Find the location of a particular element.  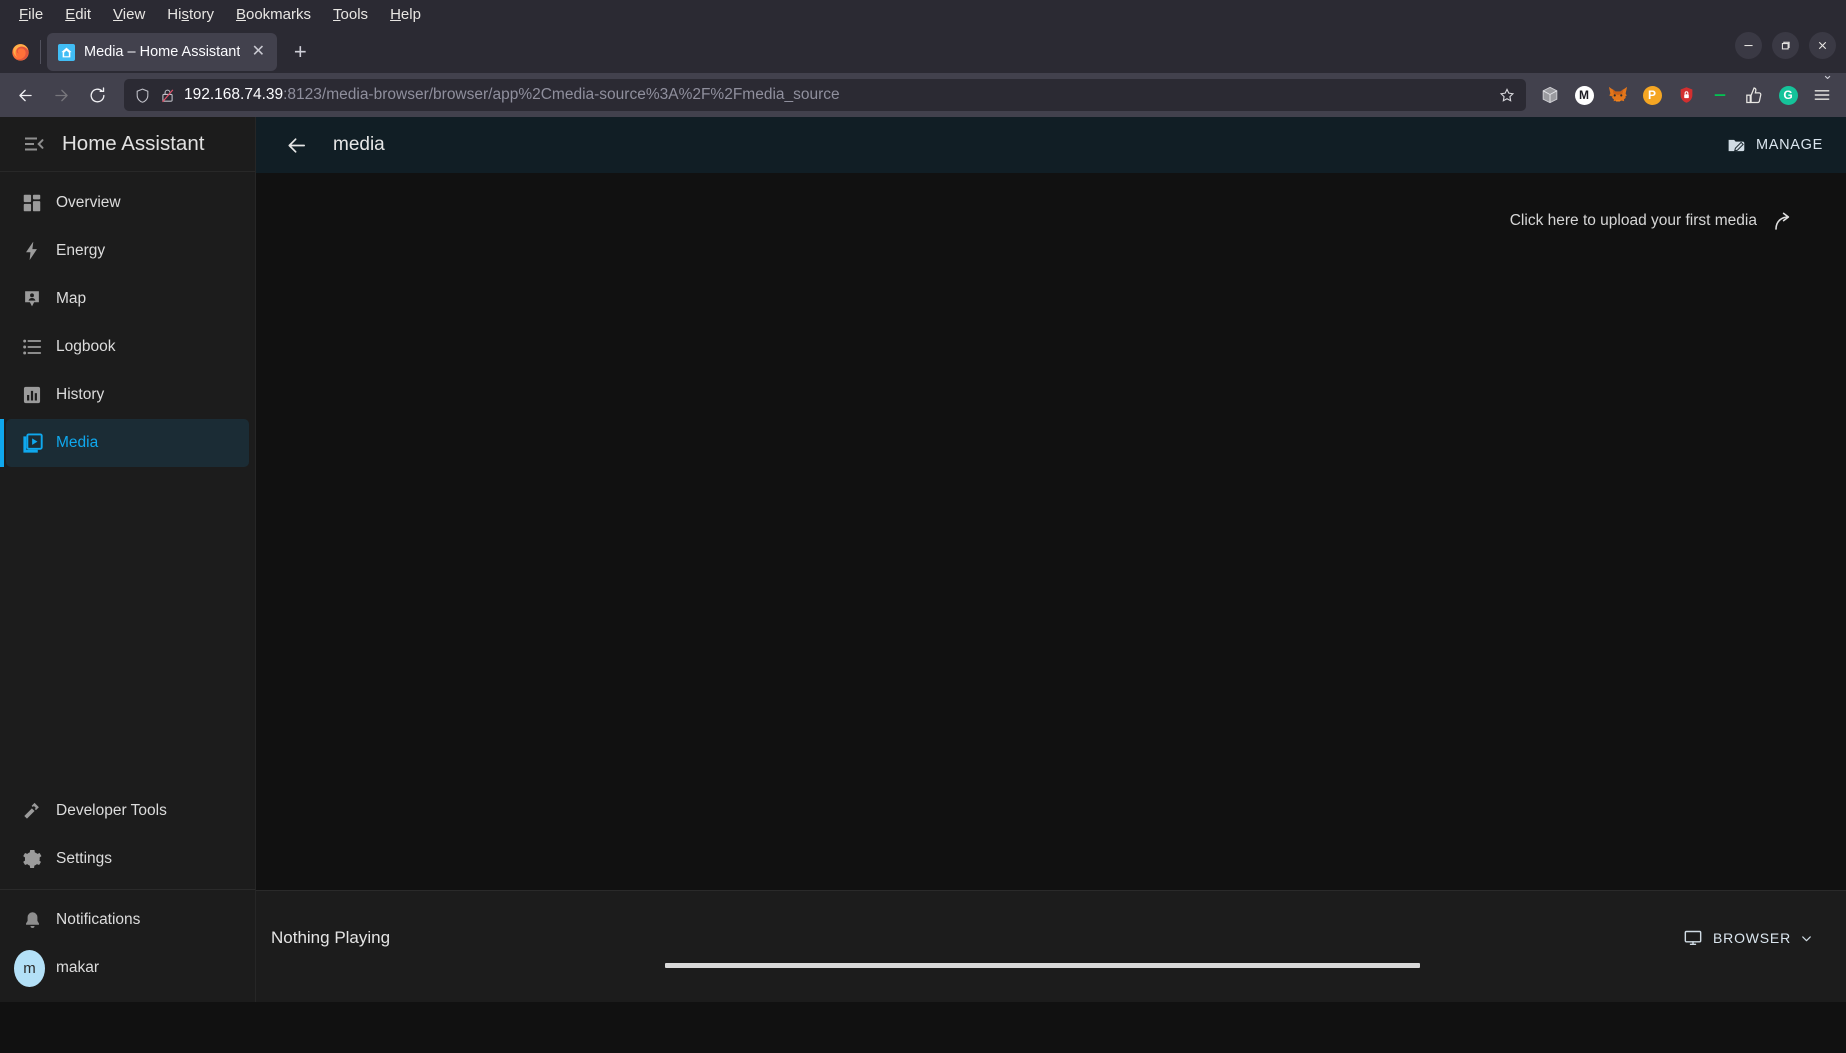

play-box-multiple-icon is located at coordinates (32, 443).